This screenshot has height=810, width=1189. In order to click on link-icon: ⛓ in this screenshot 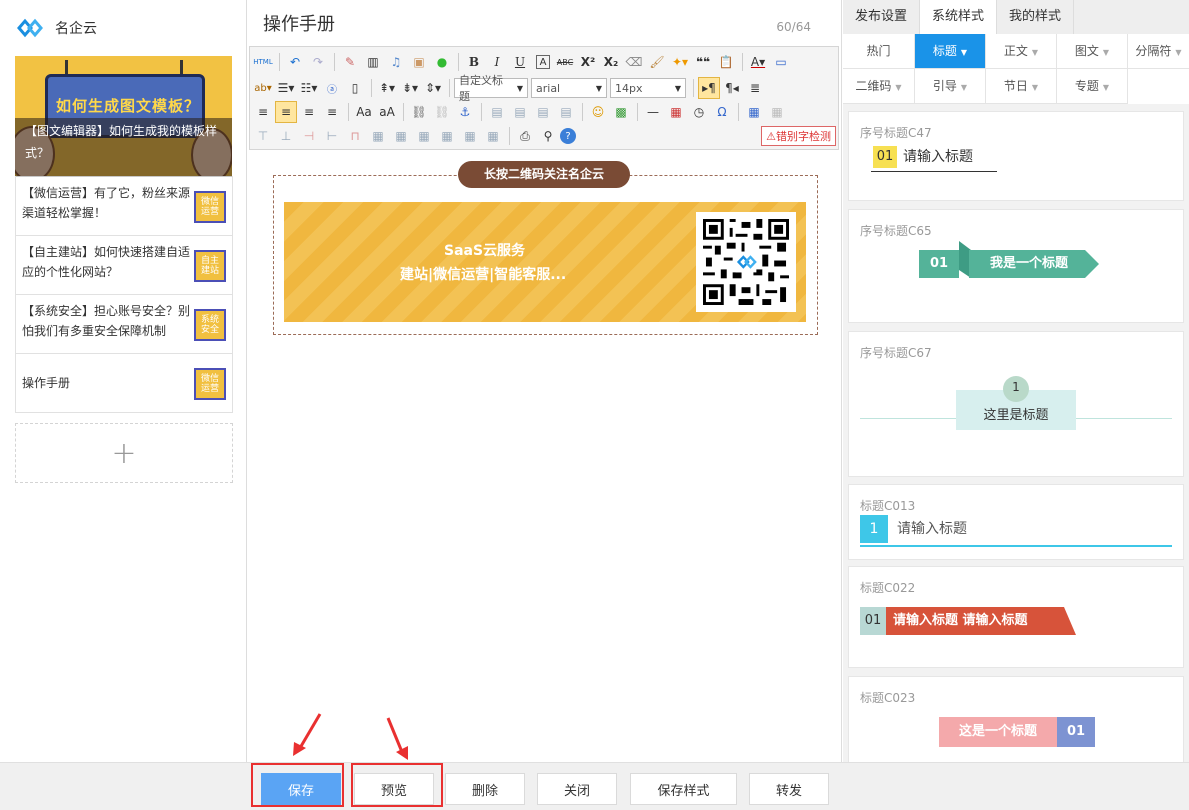, I will do `click(419, 112)`.